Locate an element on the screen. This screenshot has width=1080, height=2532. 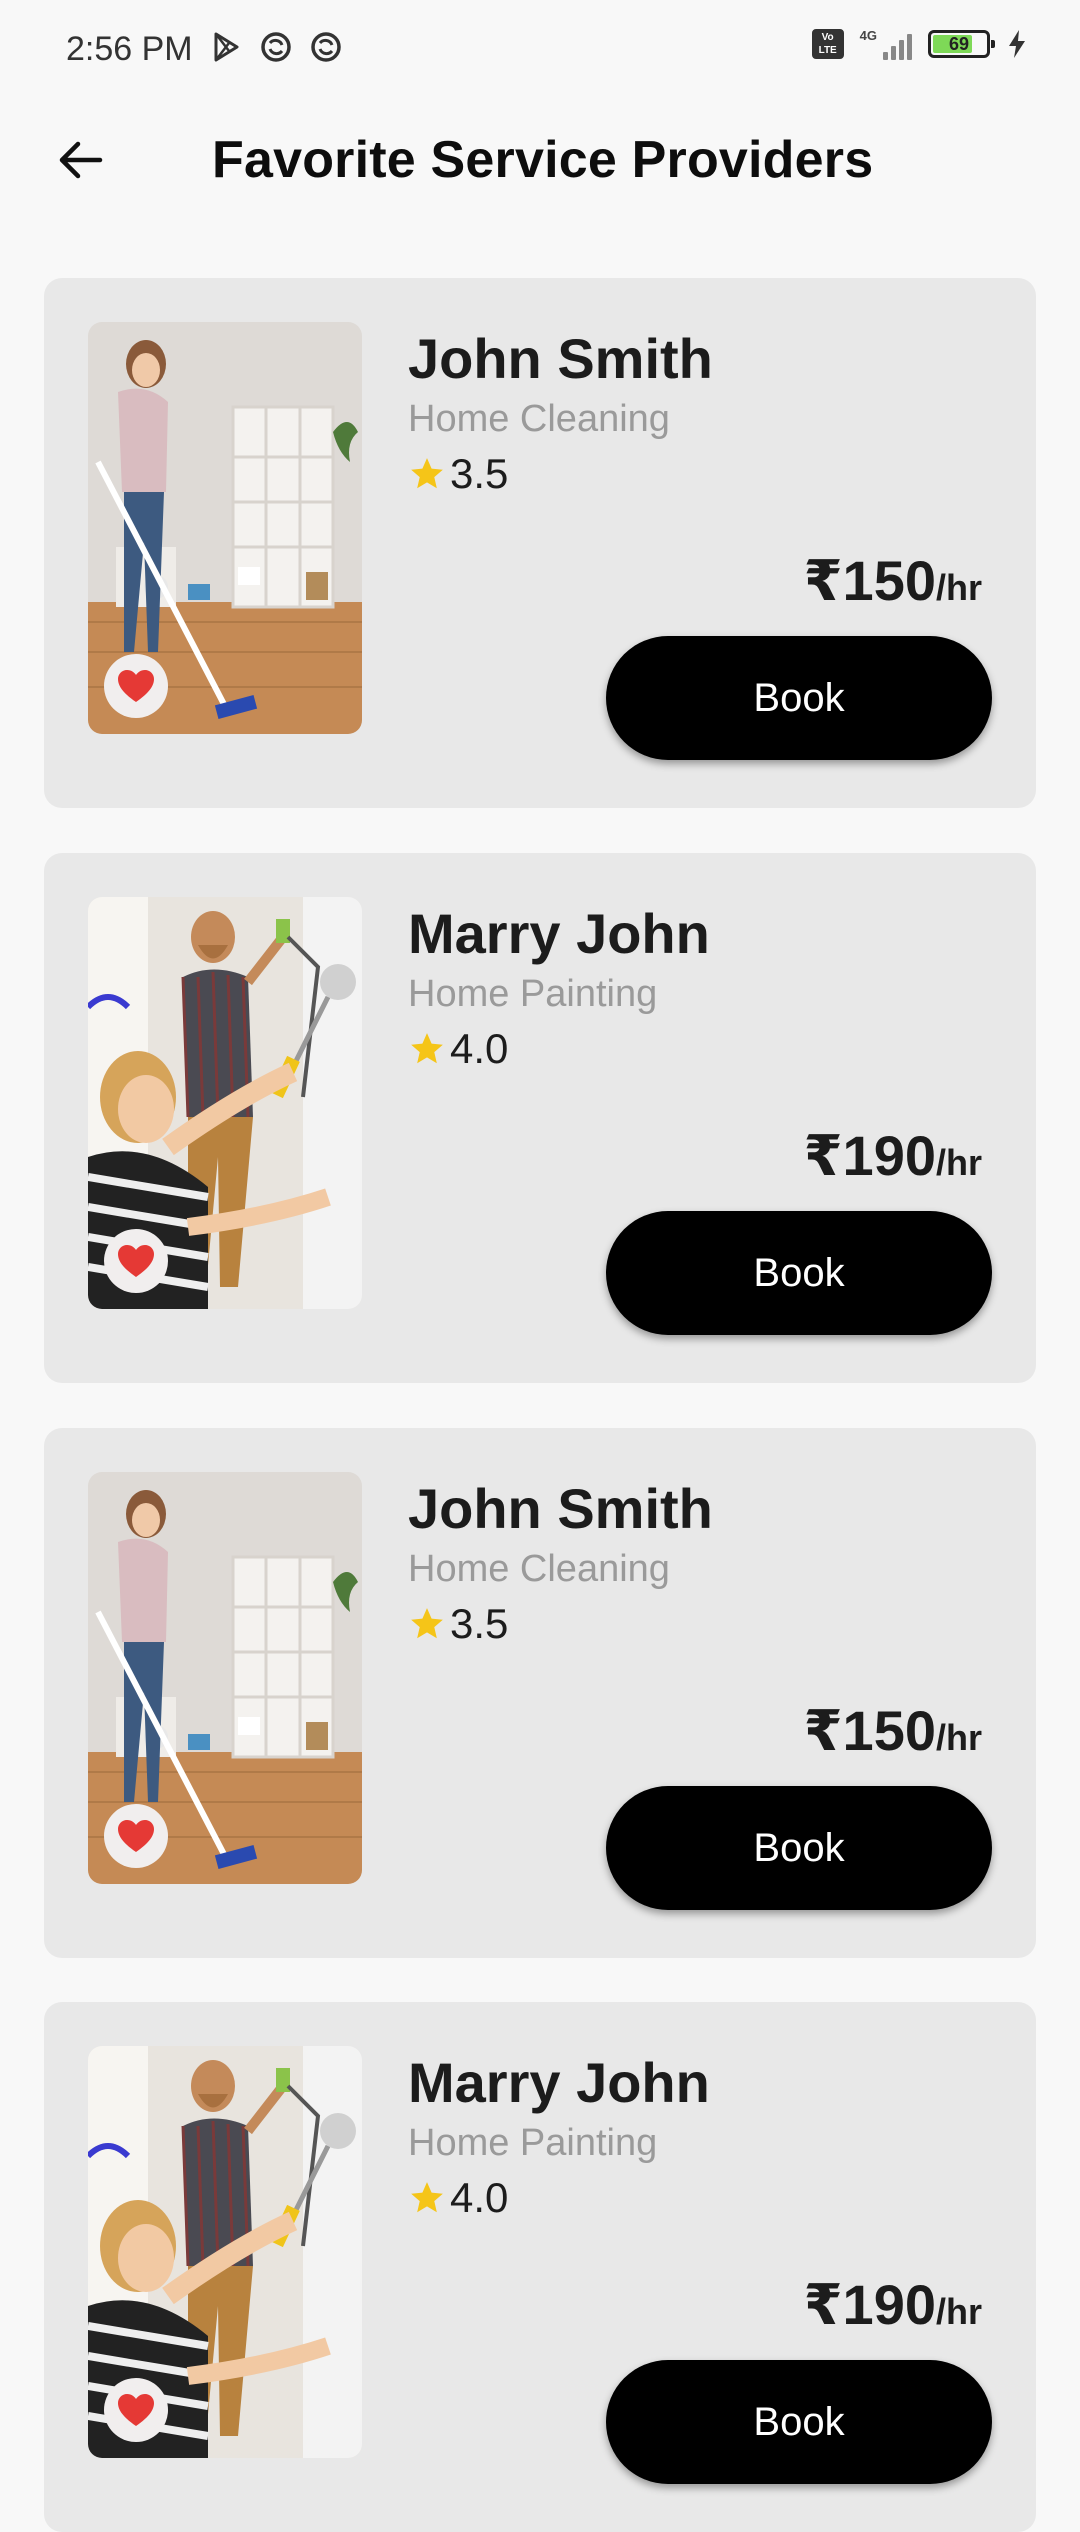
volte-icon: Vo LTE is located at coordinates (827, 44).